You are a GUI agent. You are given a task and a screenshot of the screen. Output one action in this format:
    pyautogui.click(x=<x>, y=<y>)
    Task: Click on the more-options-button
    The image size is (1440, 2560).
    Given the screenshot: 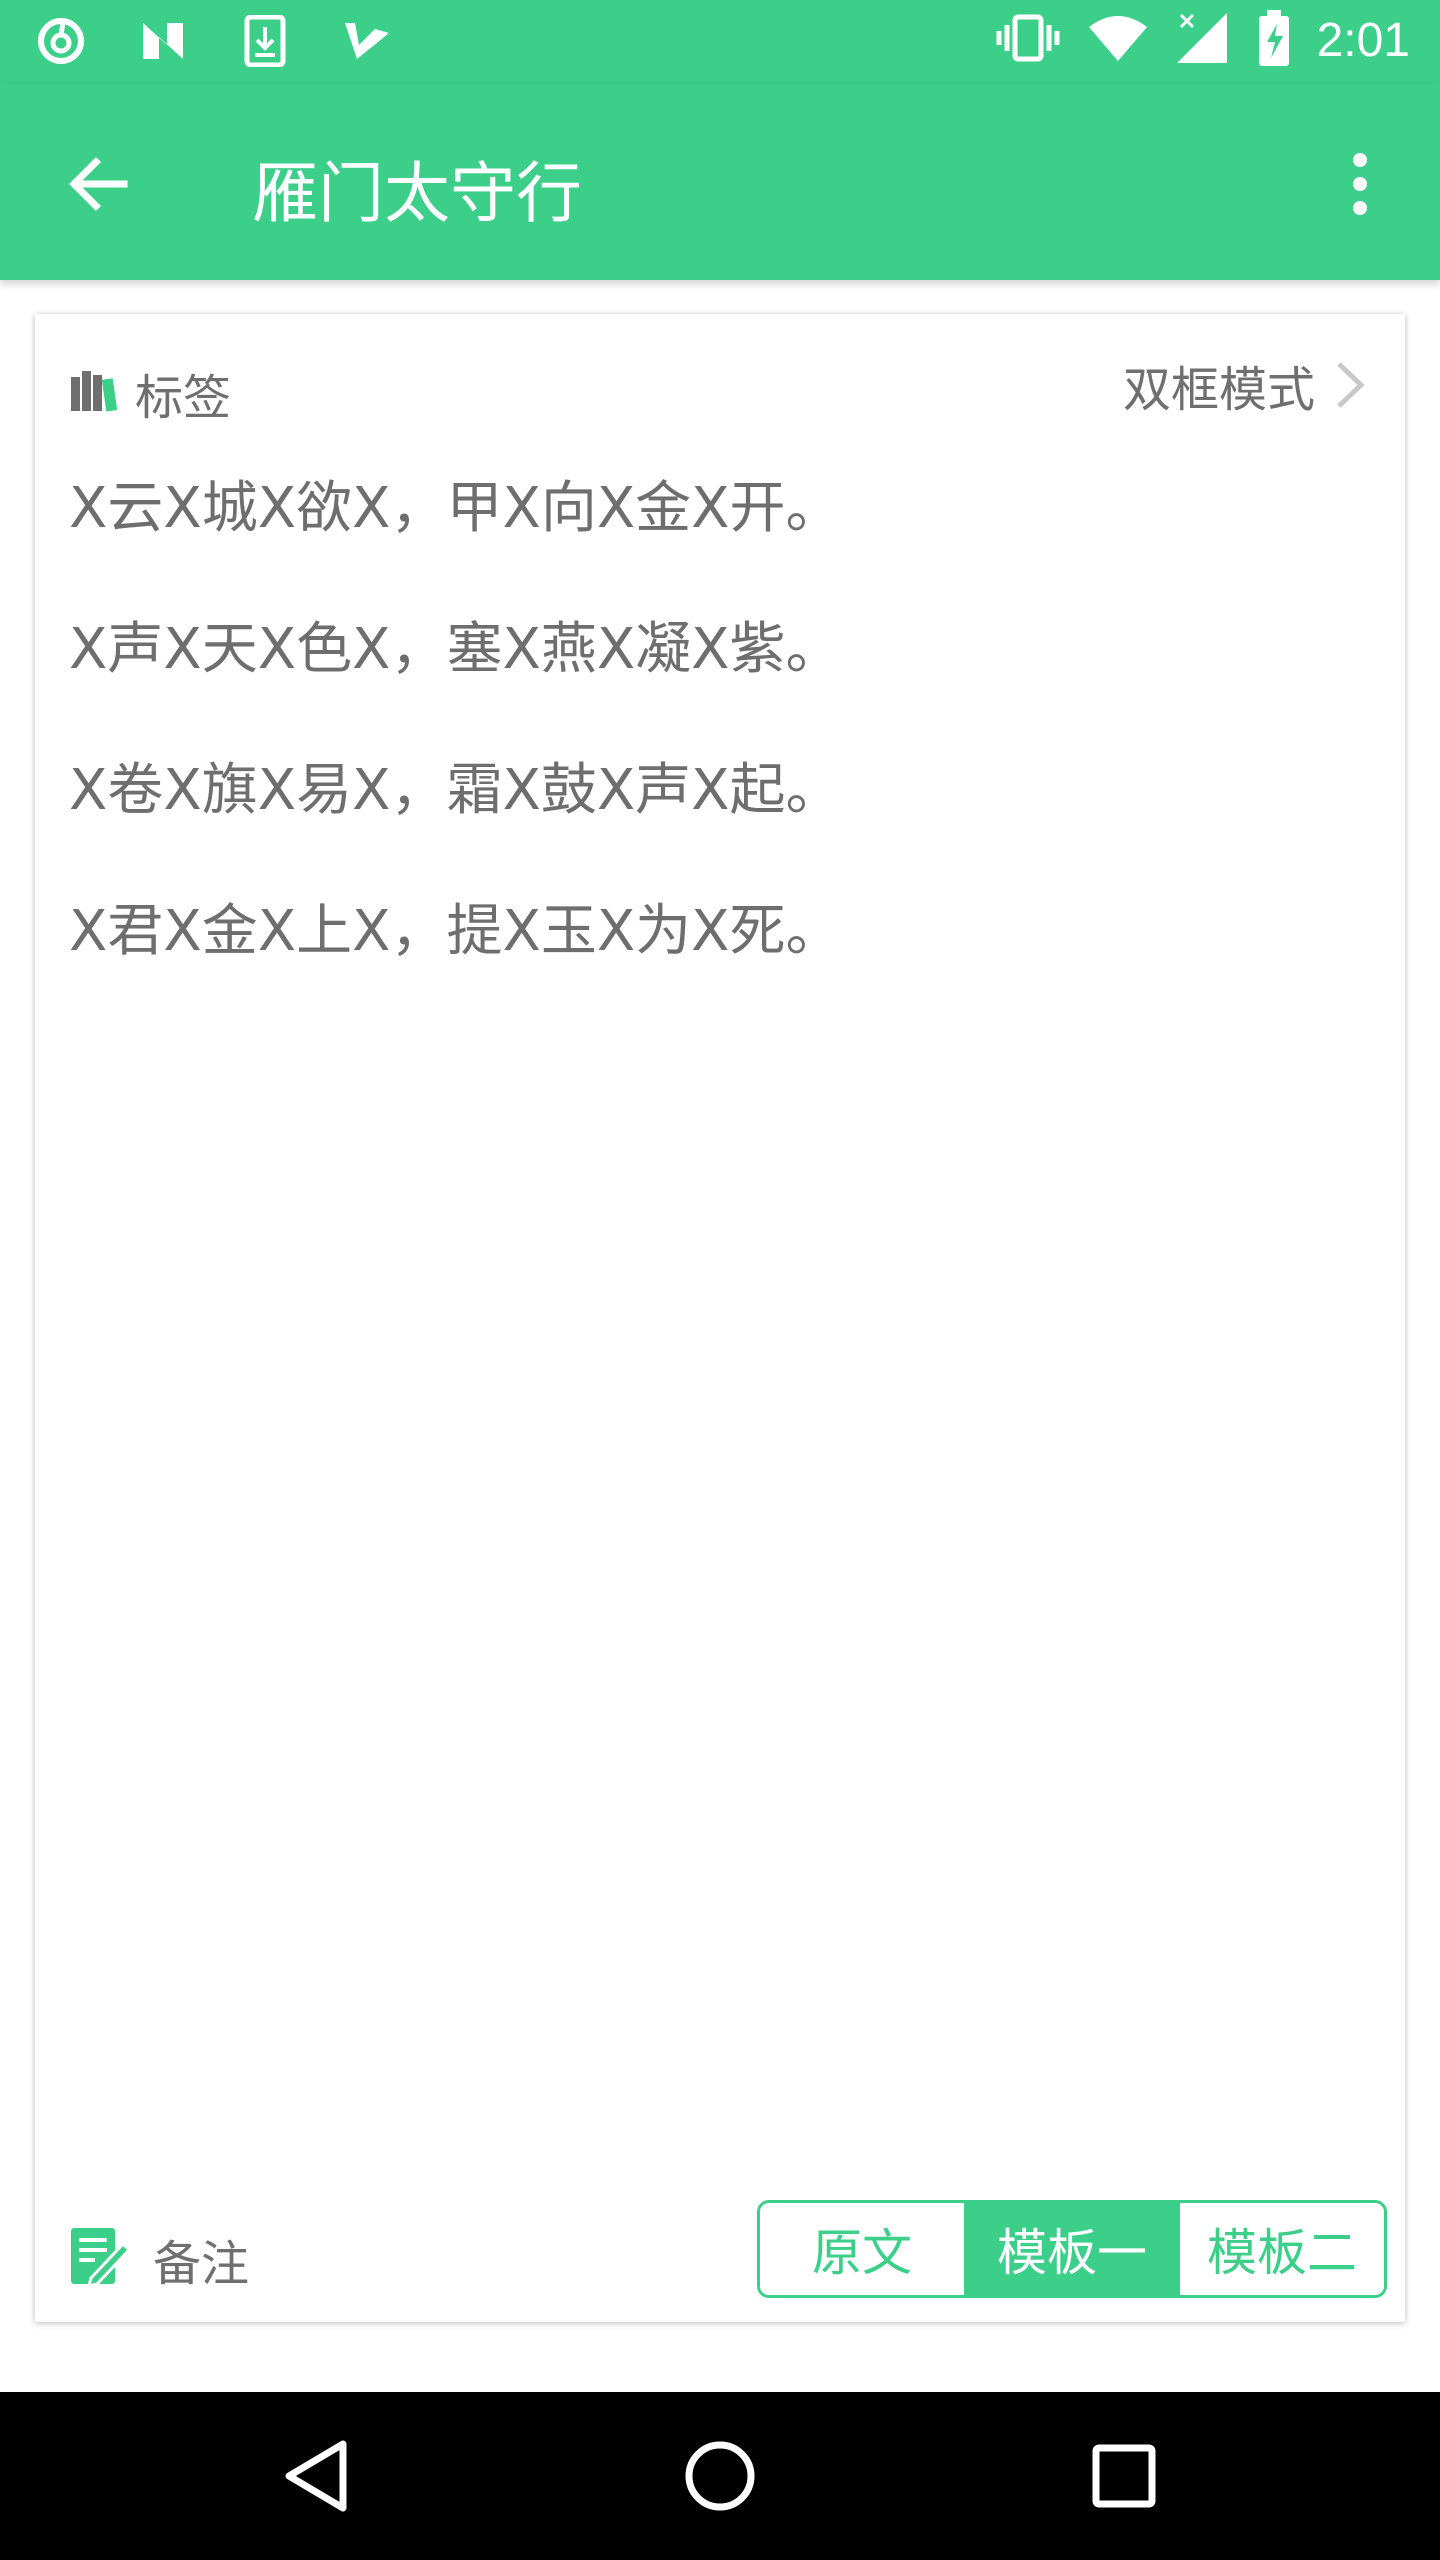 What is the action you would take?
    pyautogui.click(x=1360, y=184)
    